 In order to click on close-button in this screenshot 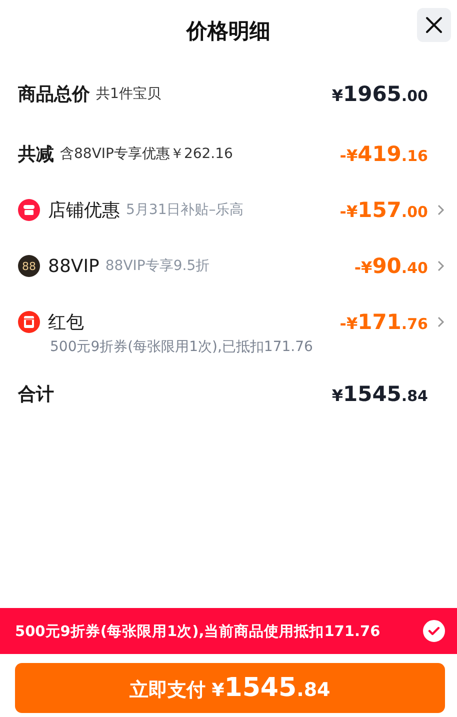, I will do `click(434, 25)`.